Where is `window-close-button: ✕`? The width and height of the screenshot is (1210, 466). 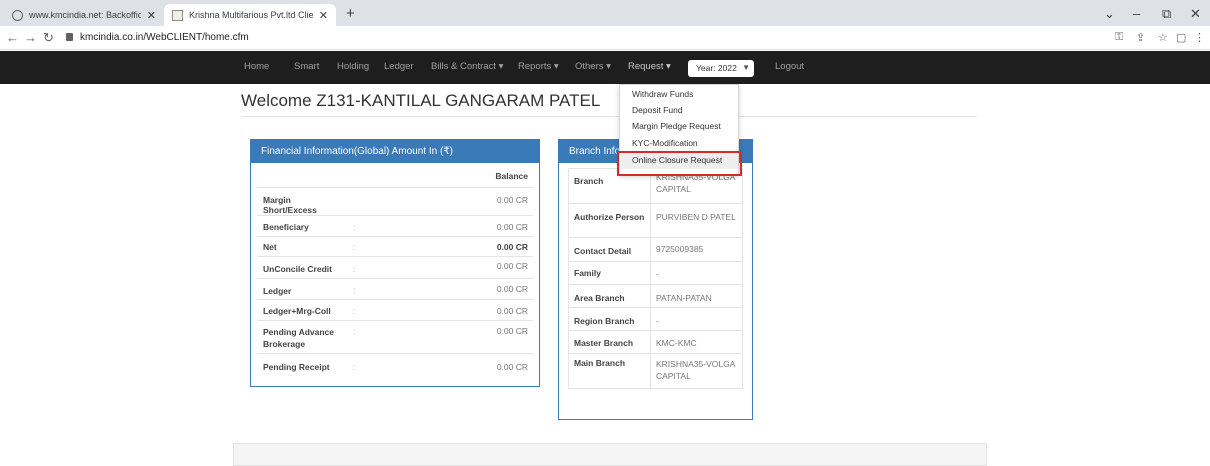 window-close-button: ✕ is located at coordinates (1195, 14).